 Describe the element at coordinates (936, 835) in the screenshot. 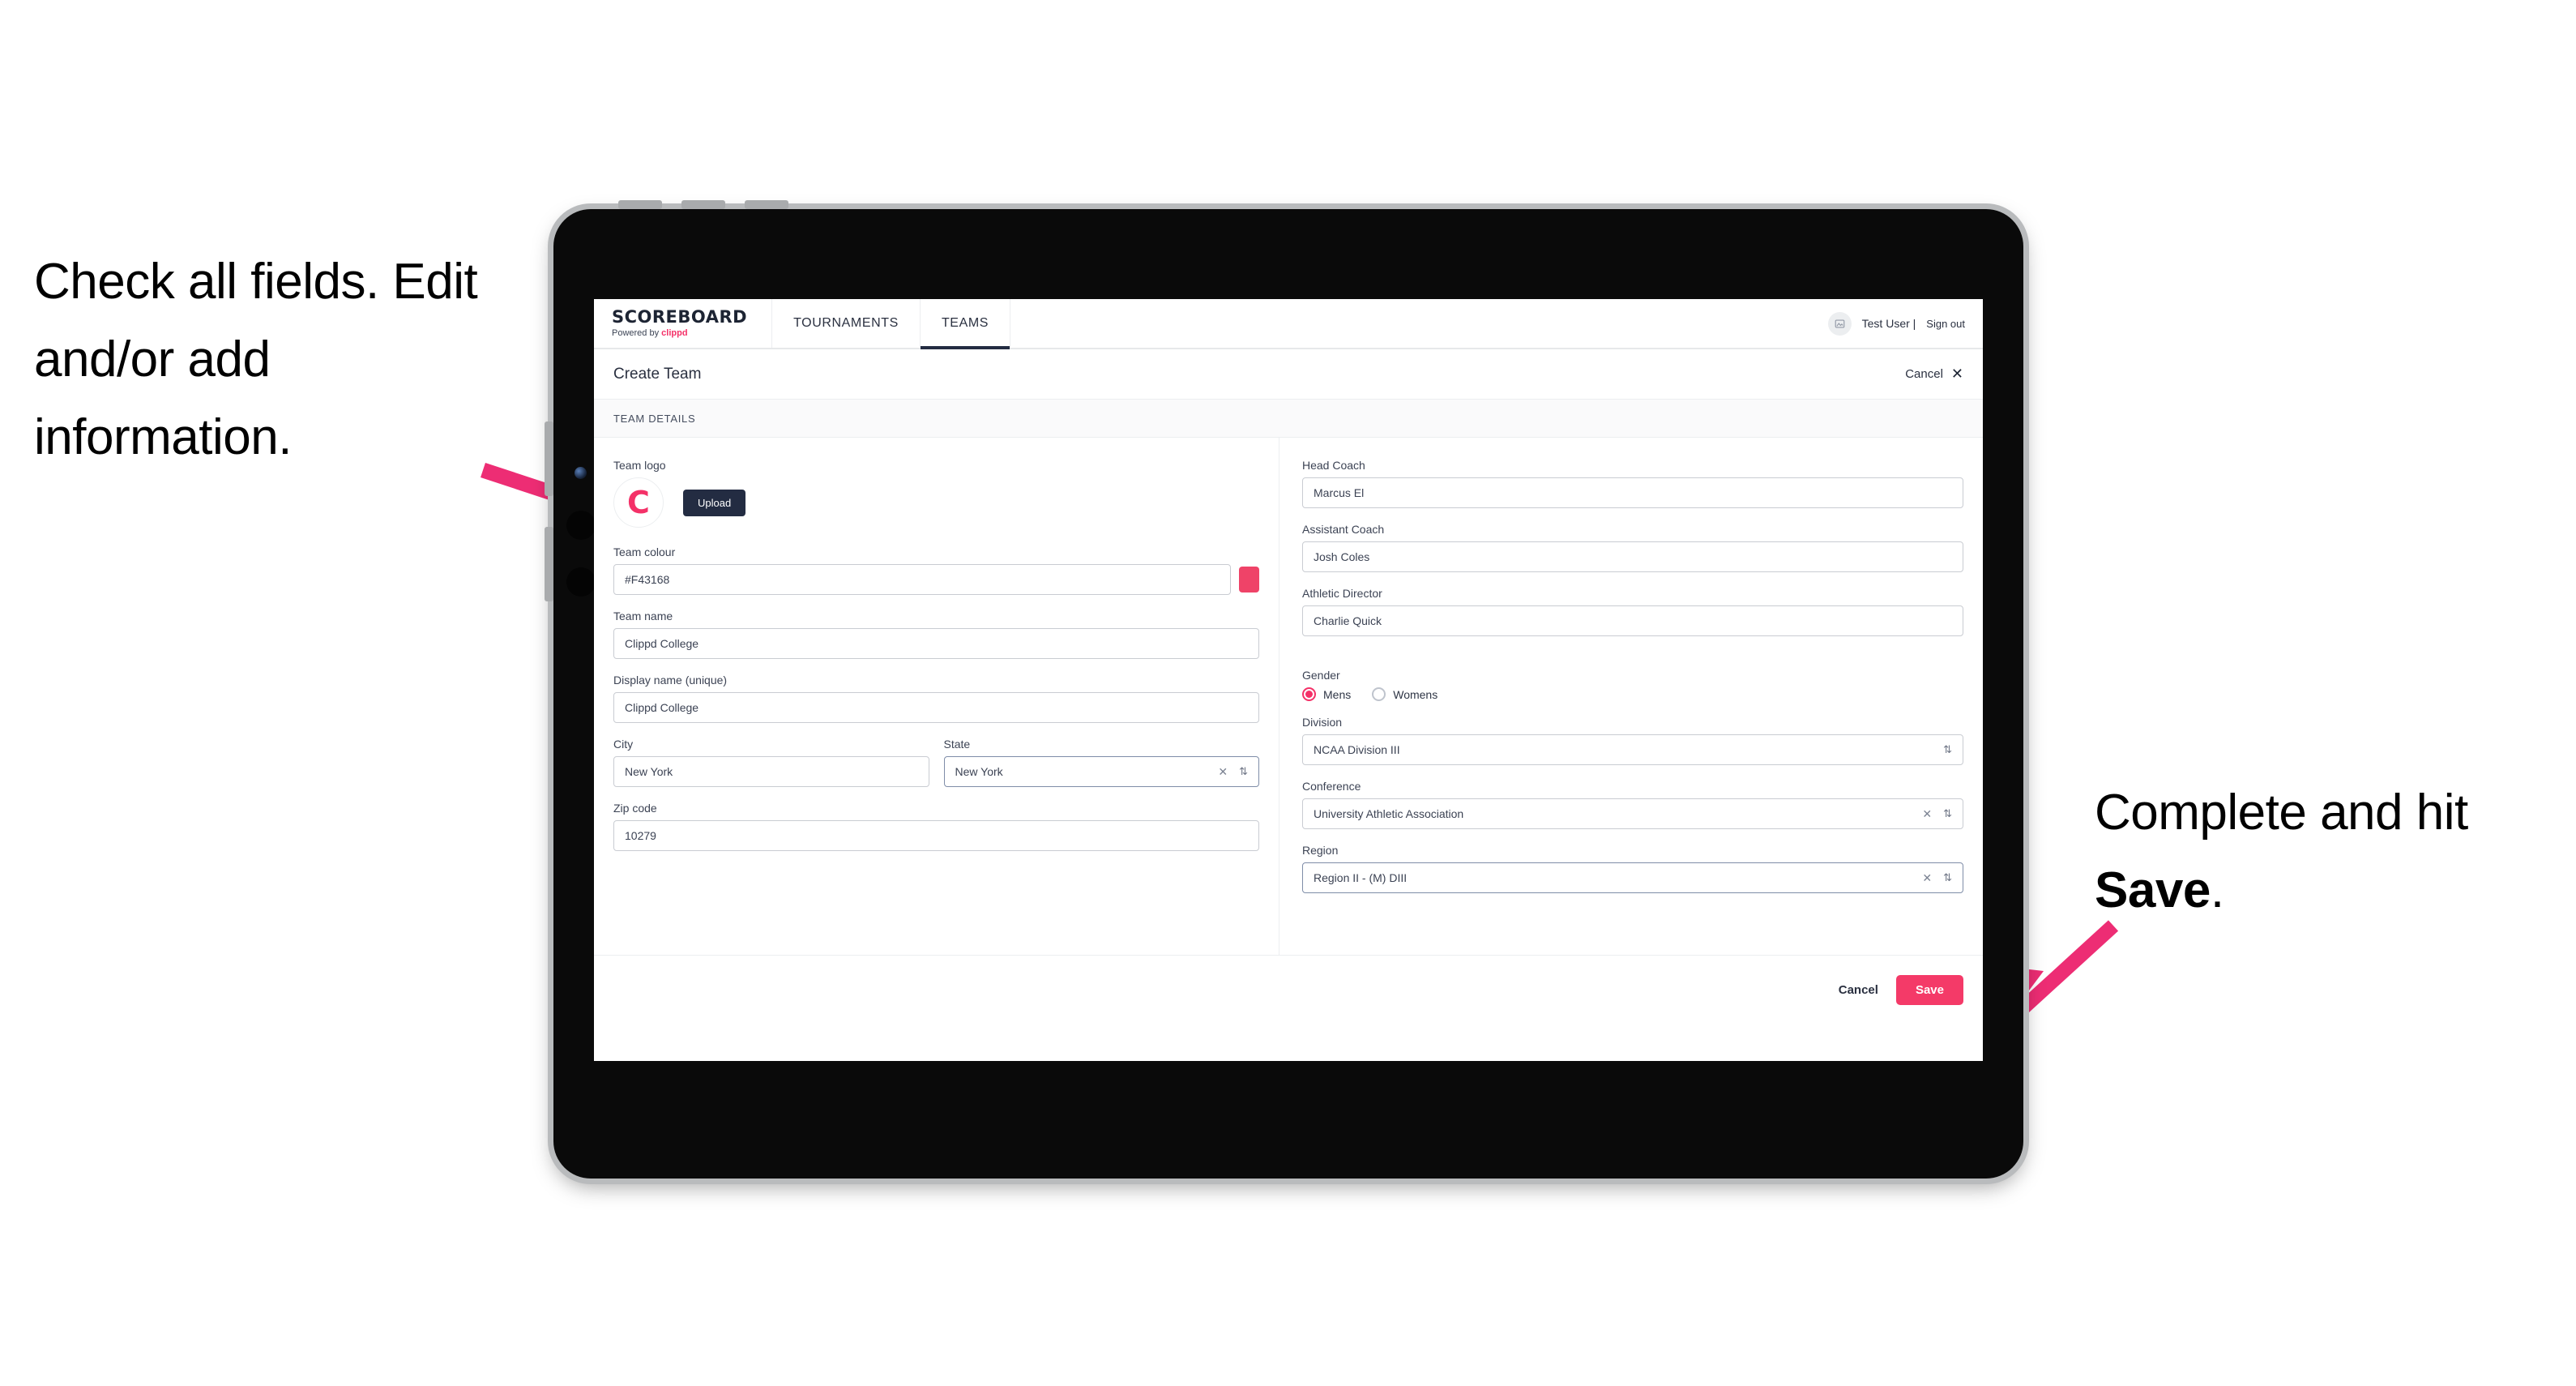

I see `zip-code-input: 10279` at that location.